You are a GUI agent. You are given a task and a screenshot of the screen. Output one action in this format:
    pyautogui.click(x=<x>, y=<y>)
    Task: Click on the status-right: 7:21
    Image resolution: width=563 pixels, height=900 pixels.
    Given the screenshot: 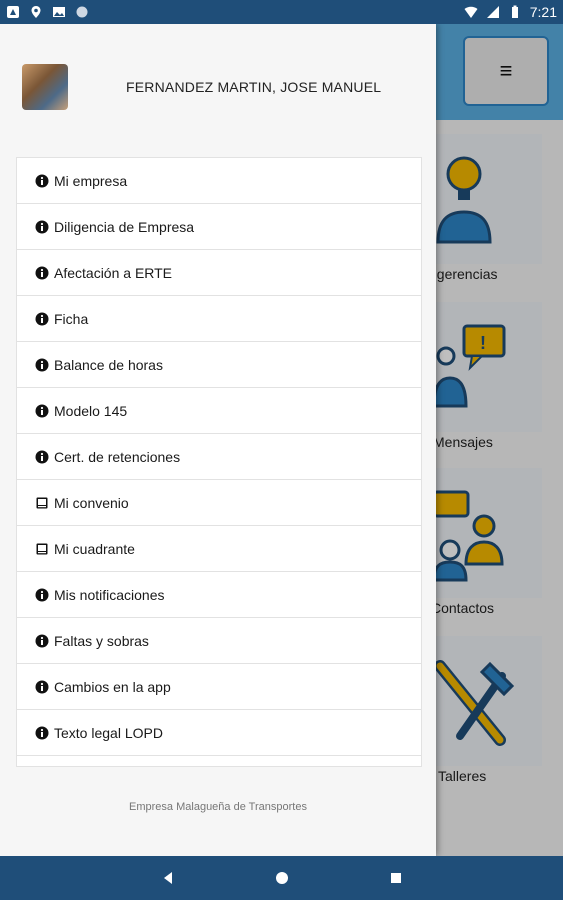 What is the action you would take?
    pyautogui.click(x=510, y=12)
    